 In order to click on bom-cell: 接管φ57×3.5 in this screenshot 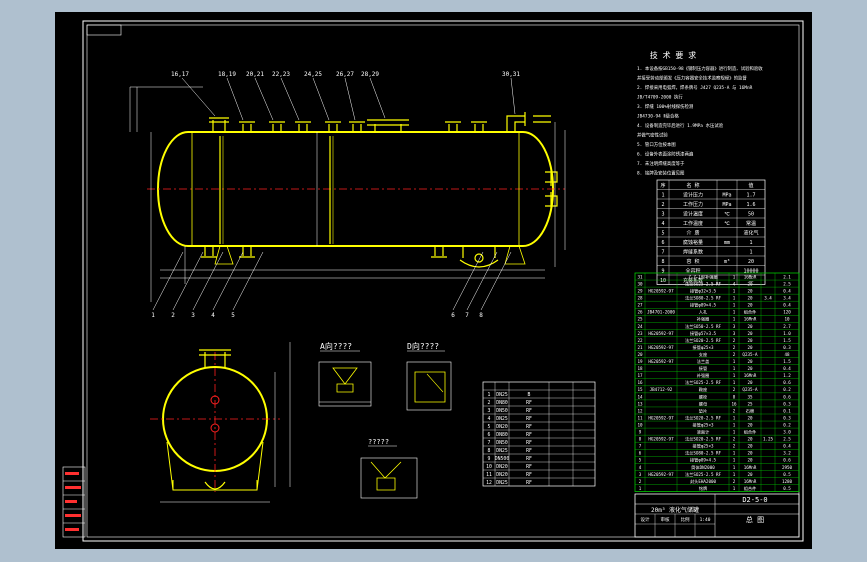, I will do `click(703, 333)`.